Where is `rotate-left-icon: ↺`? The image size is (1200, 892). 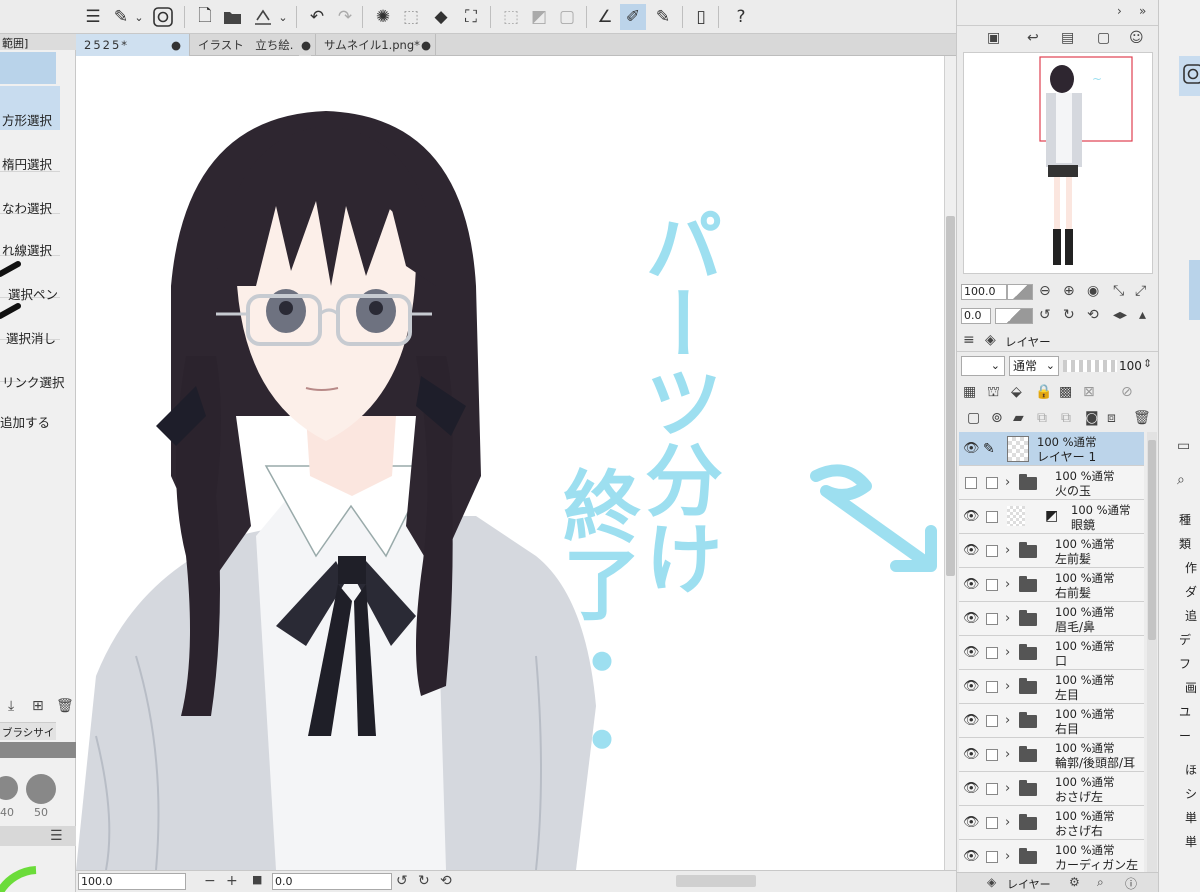 rotate-left-icon: ↺ is located at coordinates (402, 881).